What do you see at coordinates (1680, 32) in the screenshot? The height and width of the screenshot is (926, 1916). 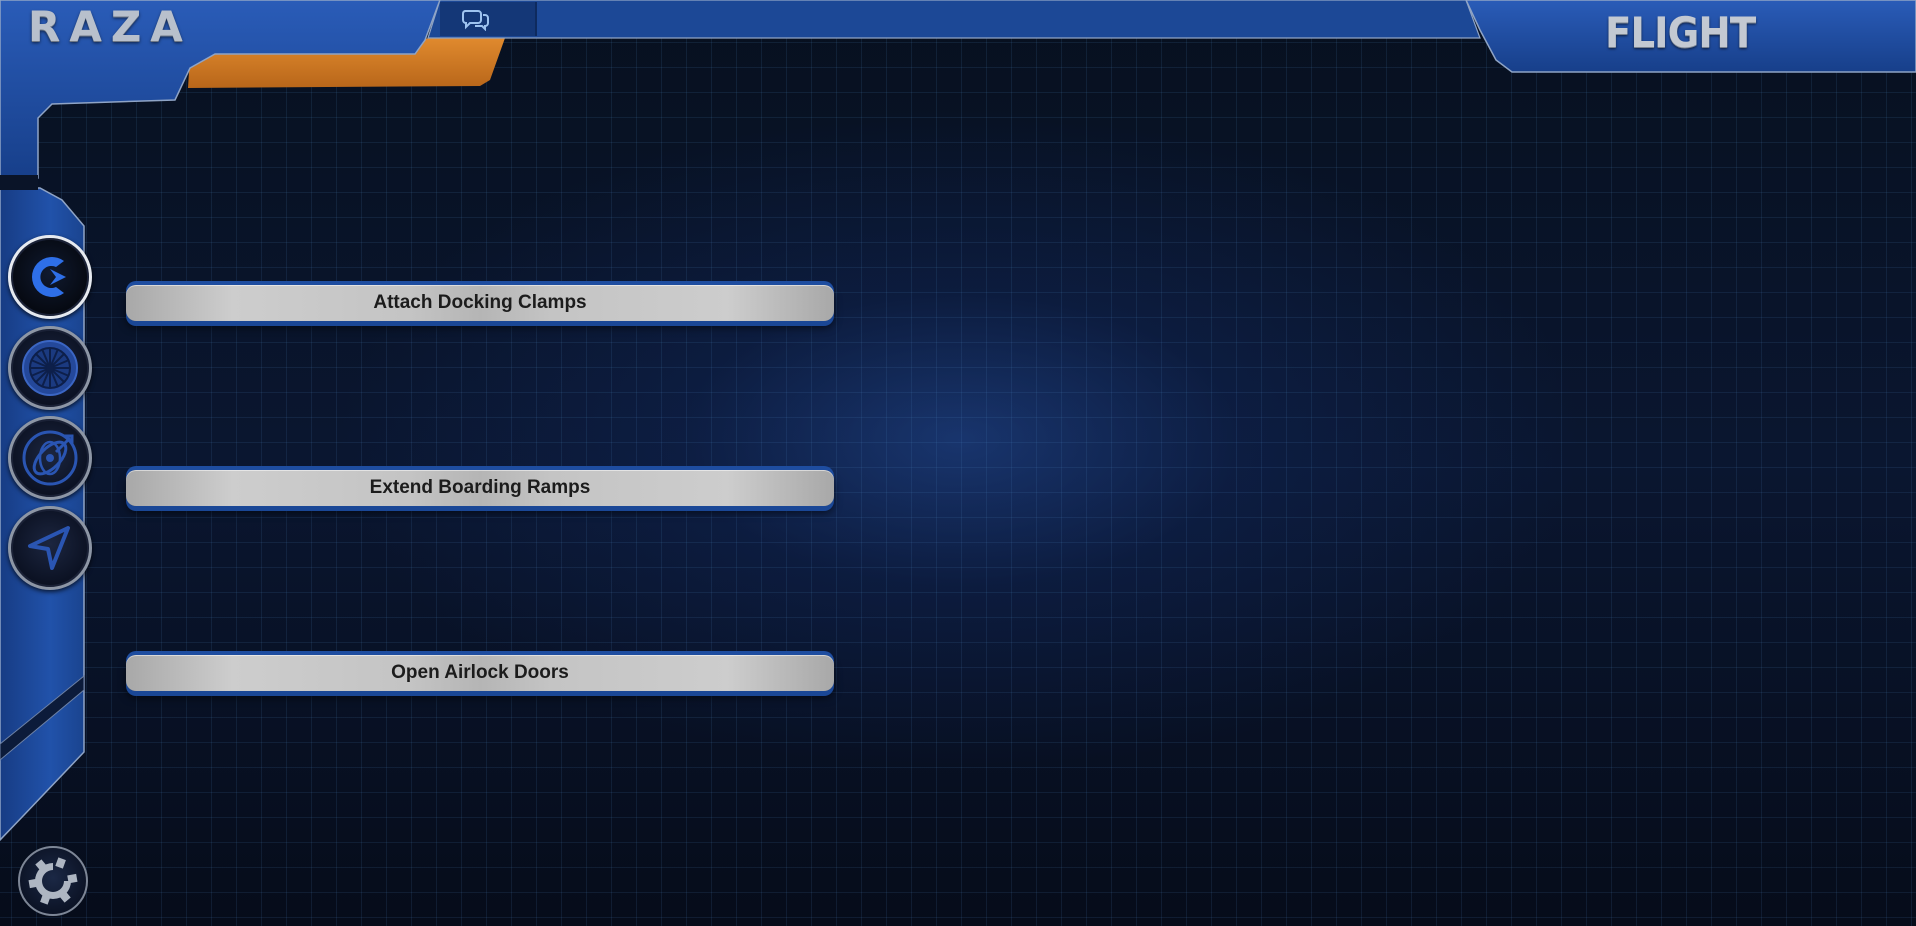 I see `section-title: FLIGHT` at bounding box center [1680, 32].